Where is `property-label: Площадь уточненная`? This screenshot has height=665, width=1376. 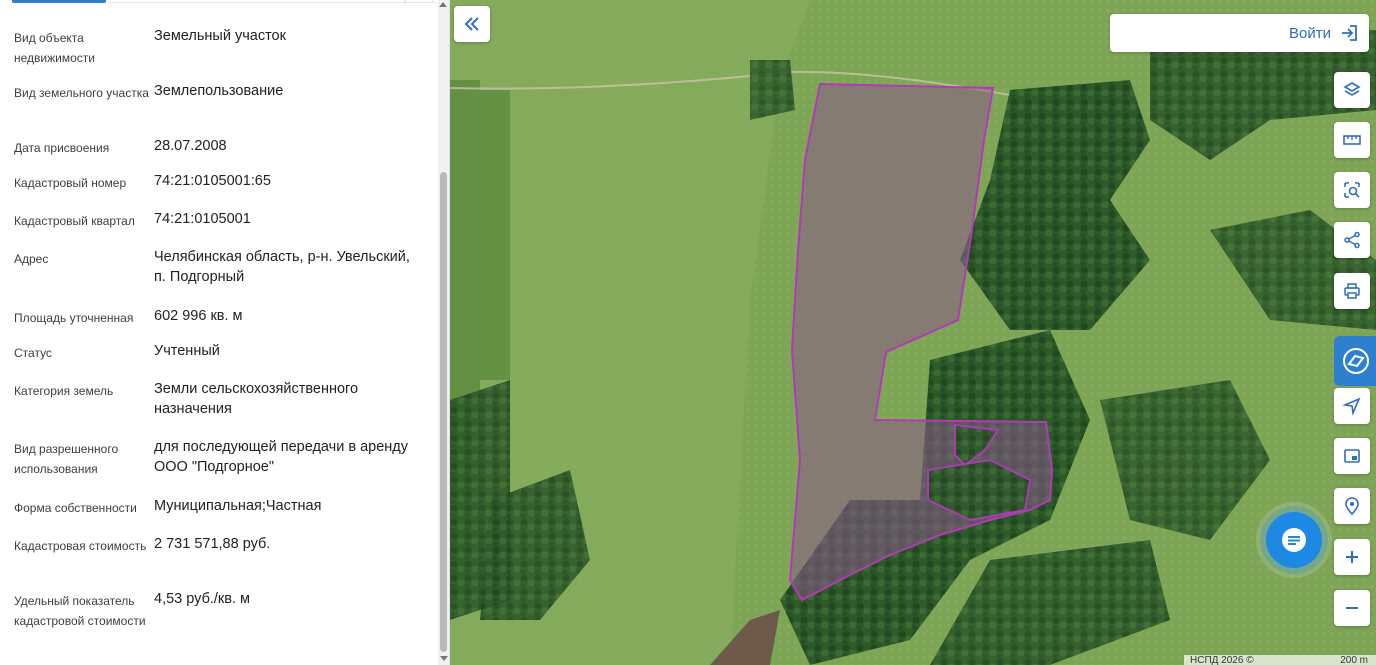 property-label: Площадь уточненная is located at coordinates (74, 318).